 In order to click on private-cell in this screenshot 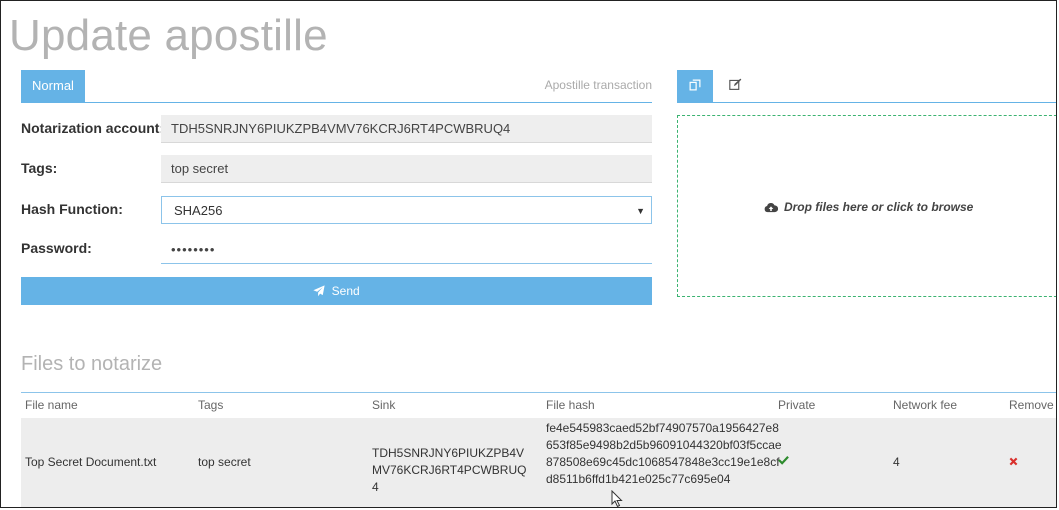, I will do `click(783, 461)`.